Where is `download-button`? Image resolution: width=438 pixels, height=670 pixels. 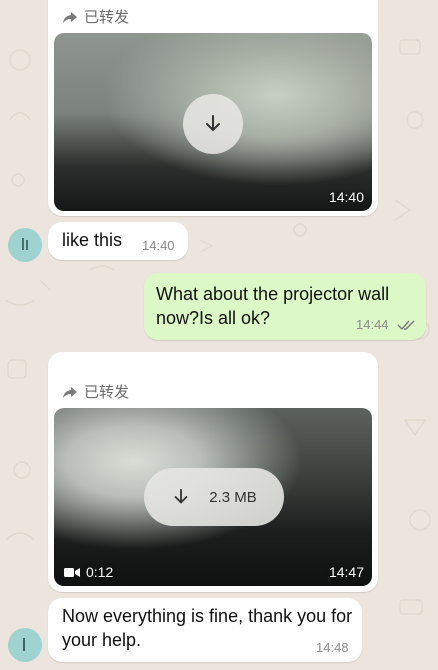
download-button is located at coordinates (213, 124).